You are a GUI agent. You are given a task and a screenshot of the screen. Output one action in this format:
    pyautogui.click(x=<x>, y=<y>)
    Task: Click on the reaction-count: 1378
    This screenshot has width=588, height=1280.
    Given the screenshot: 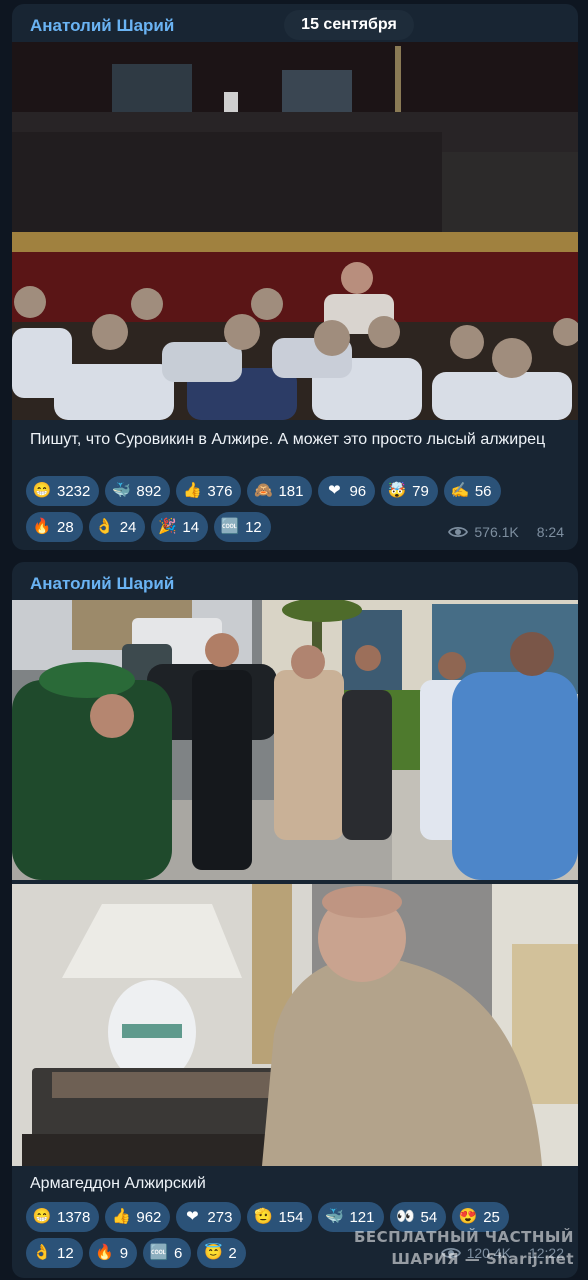 What is the action you would take?
    pyautogui.click(x=74, y=1217)
    